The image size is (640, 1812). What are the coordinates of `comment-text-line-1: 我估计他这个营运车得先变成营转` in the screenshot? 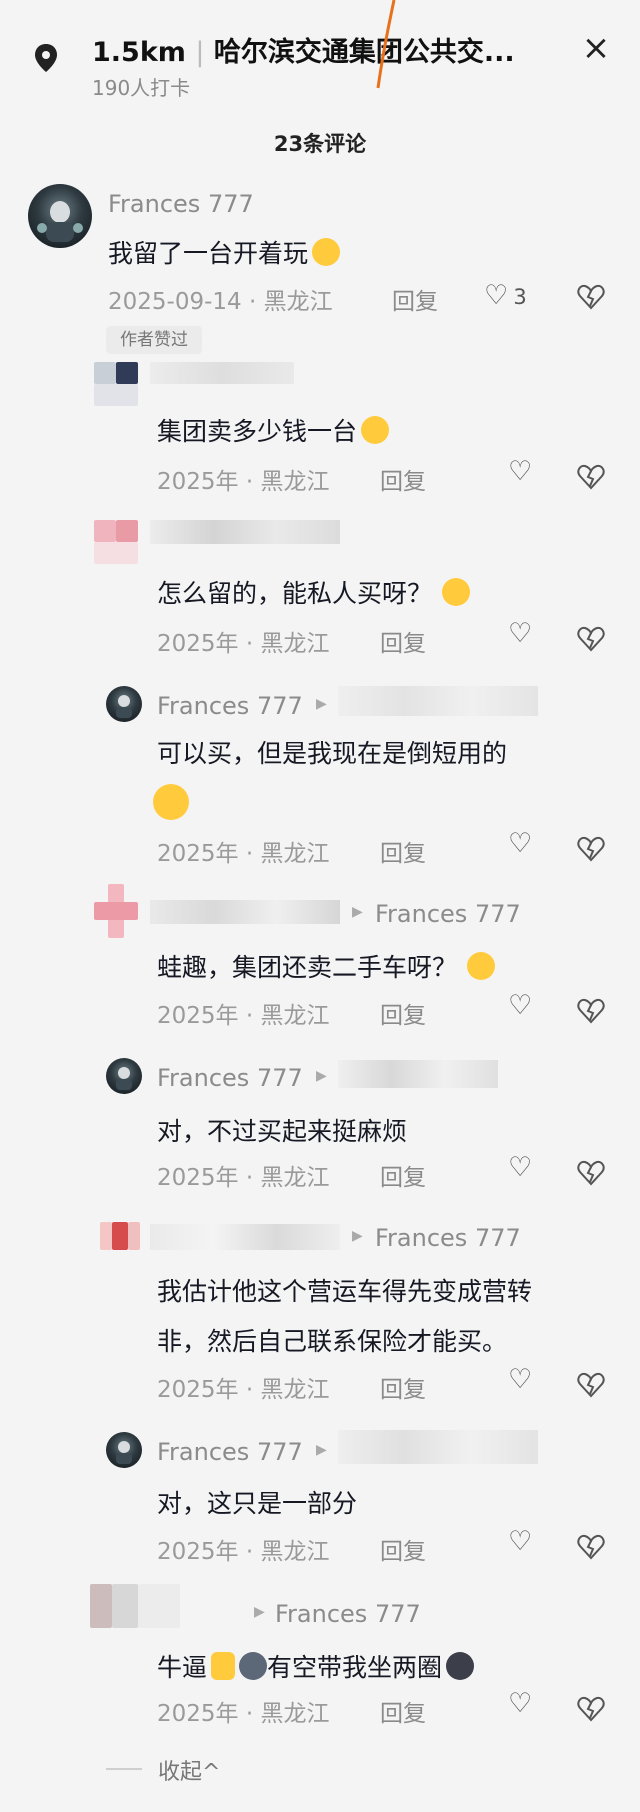 It's located at (345, 1291).